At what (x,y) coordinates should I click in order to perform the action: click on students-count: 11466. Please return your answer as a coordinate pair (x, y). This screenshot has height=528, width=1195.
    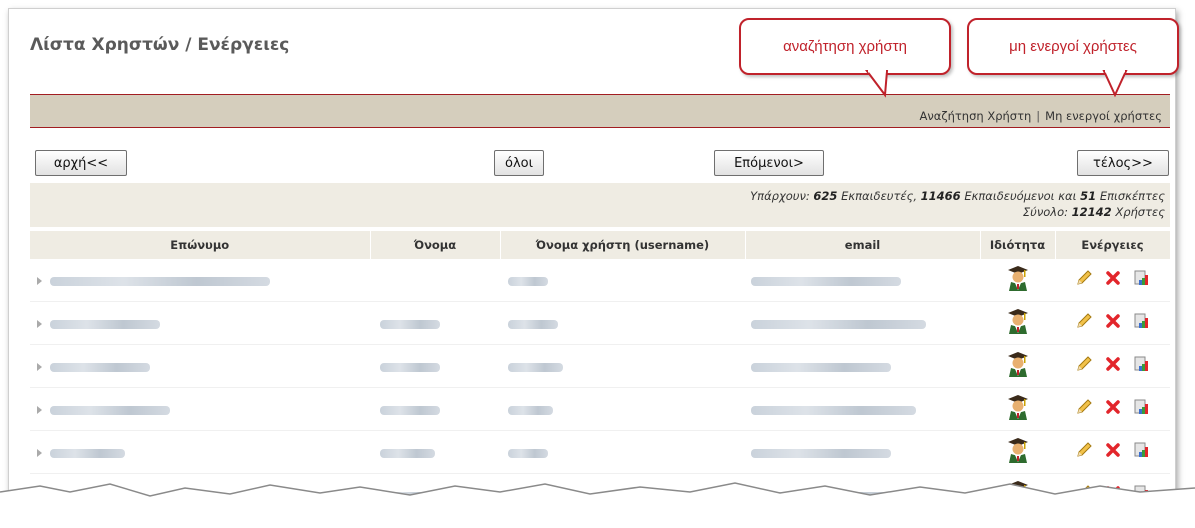
    Looking at the image, I should click on (940, 196).